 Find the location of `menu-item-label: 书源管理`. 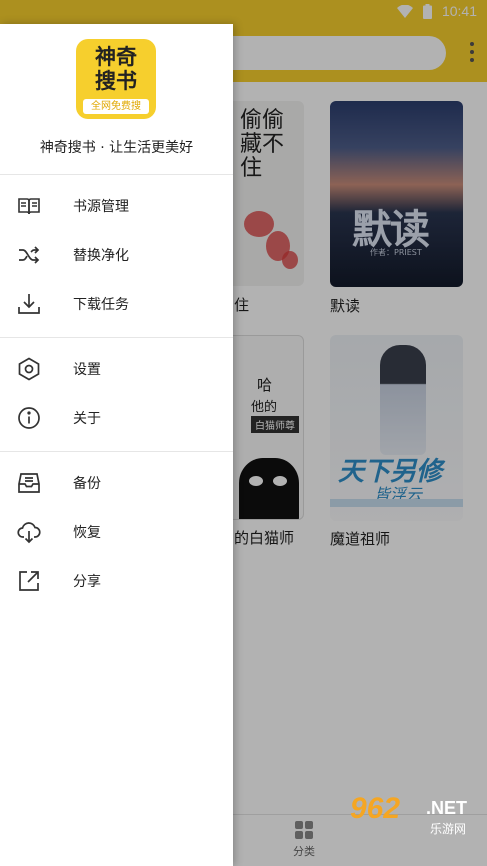

menu-item-label: 书源管理 is located at coordinates (101, 207).